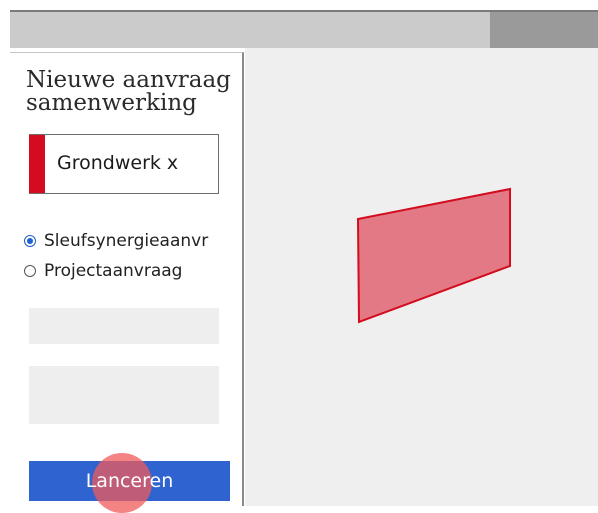  I want to click on request-name-field: Grondwerk x, so click(124, 164).